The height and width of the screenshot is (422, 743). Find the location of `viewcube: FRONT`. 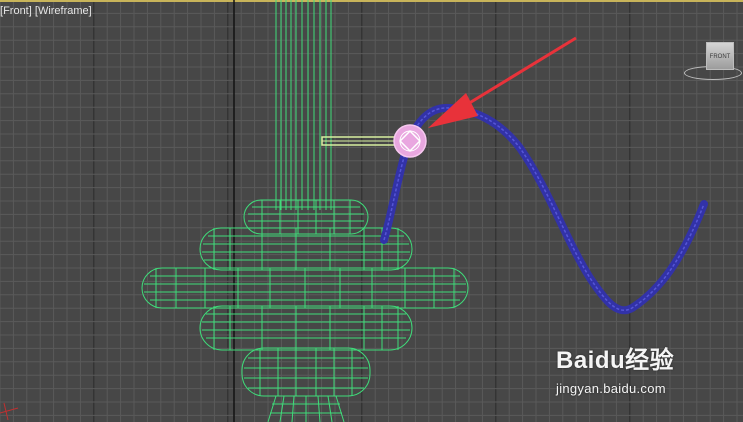

viewcube: FRONT is located at coordinates (720, 56).